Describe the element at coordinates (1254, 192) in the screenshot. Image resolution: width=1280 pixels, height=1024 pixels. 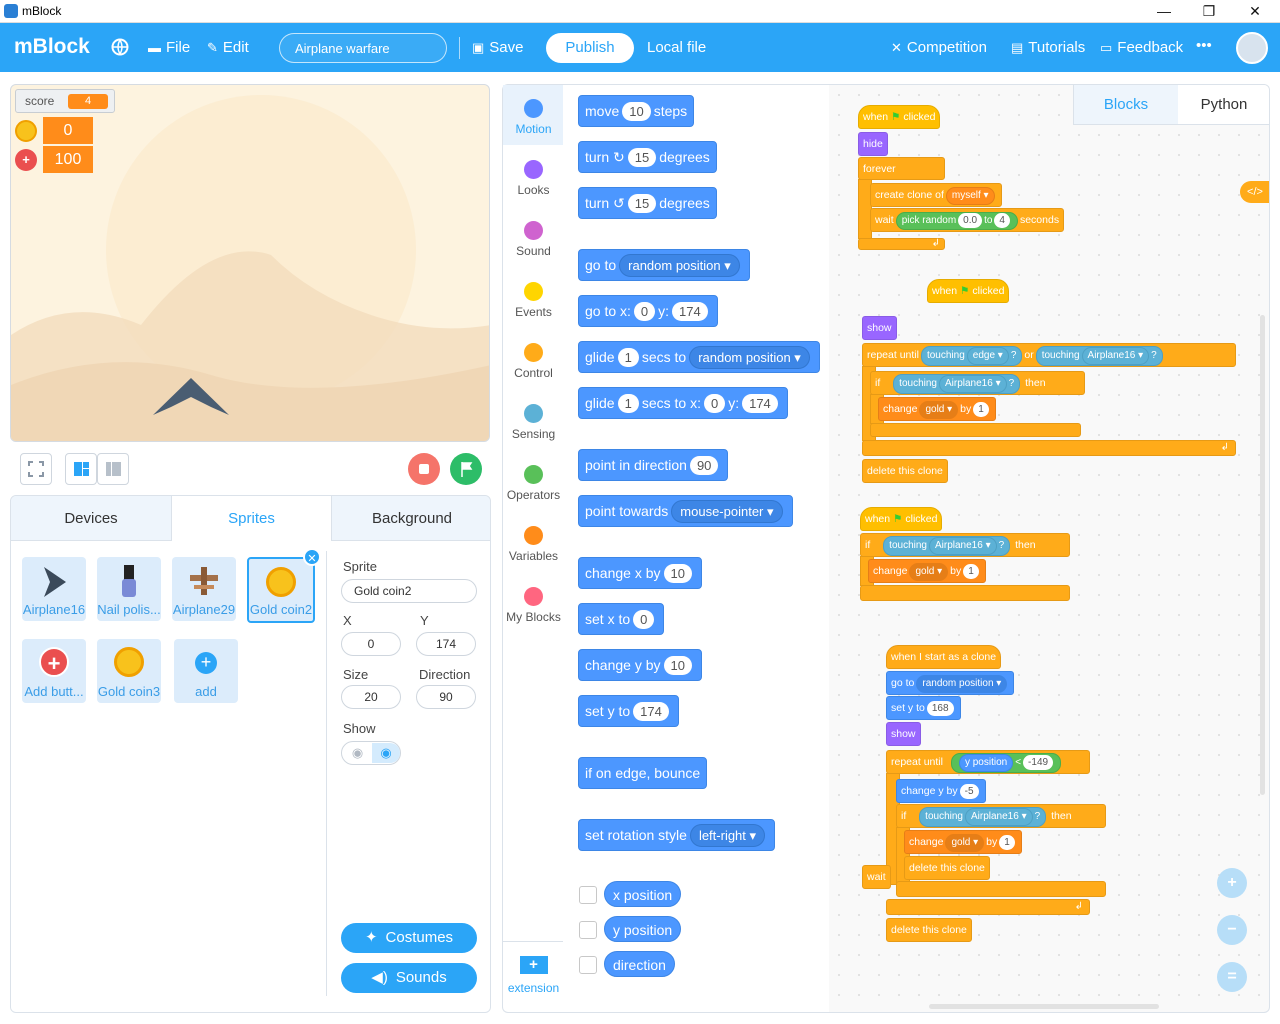
I see `code-view-toggle-icon: </>` at that location.